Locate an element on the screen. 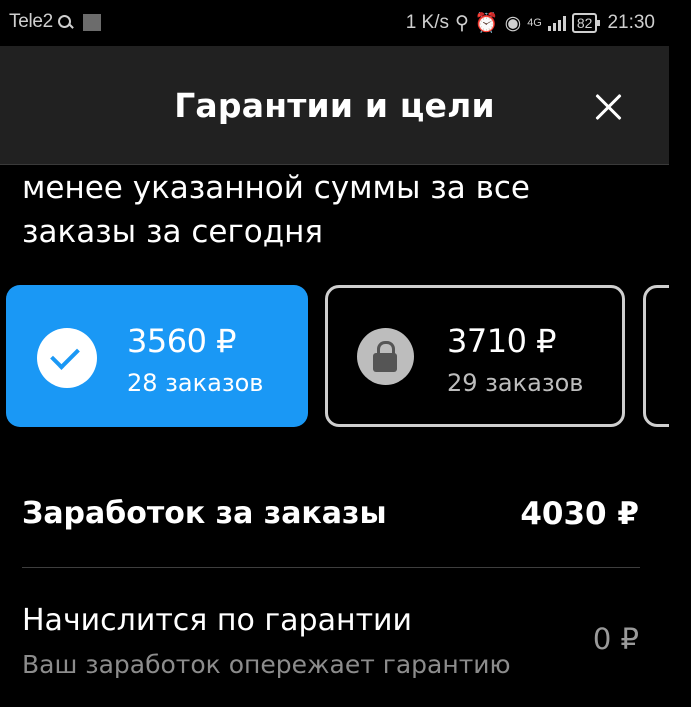 The height and width of the screenshot is (707, 691). goal-orders: 28 заказов is located at coordinates (195, 383).